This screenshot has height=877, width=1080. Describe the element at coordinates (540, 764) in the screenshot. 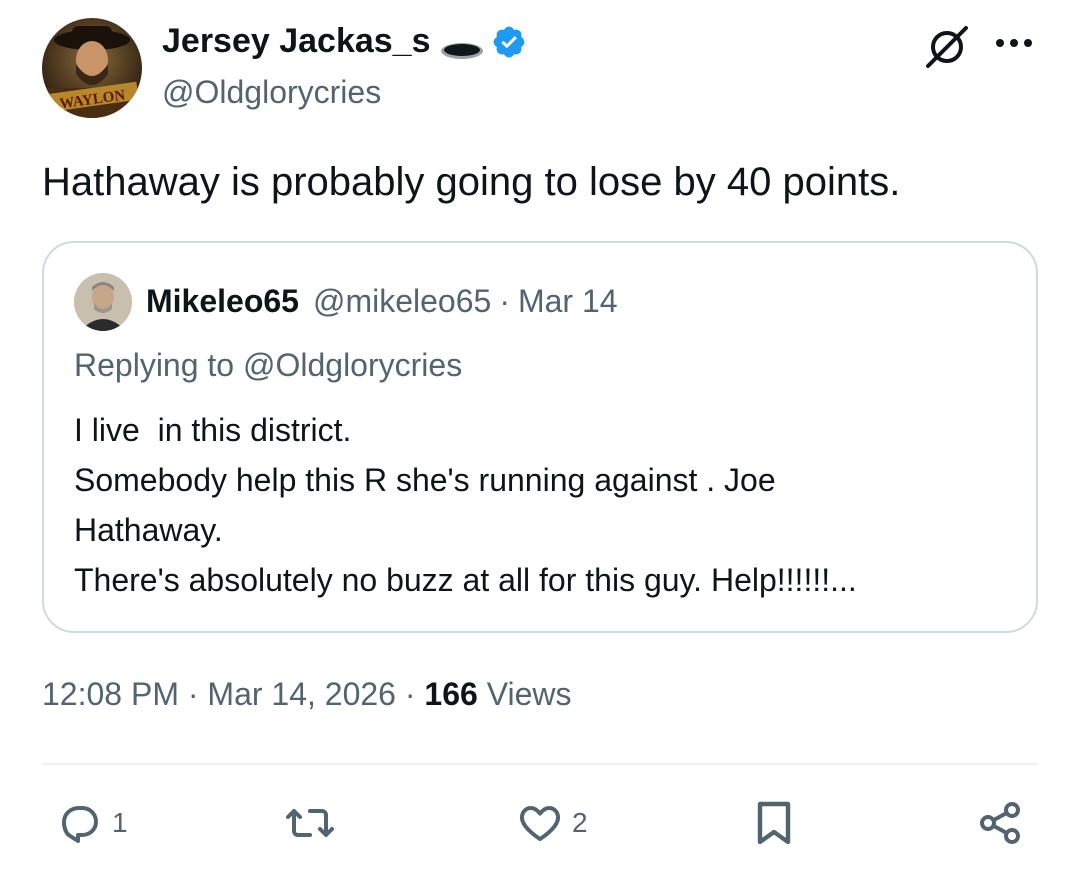

I see `divider` at that location.